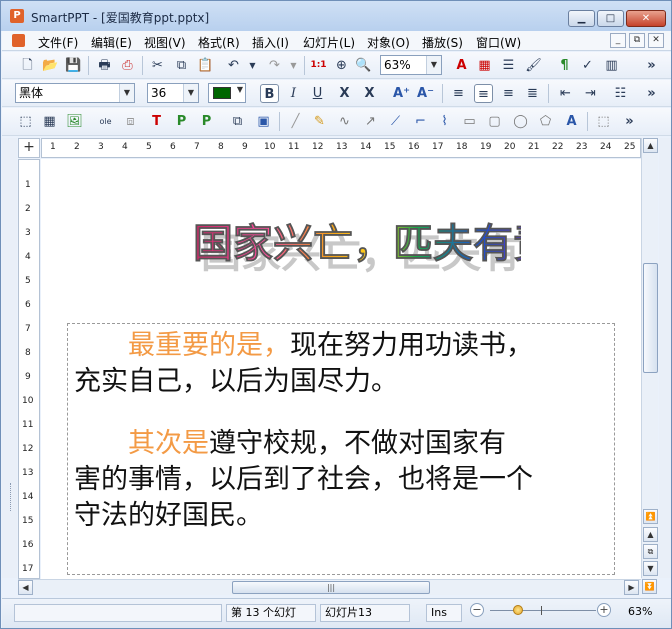 The height and width of the screenshot is (629, 672). What do you see at coordinates (646, 18) in the screenshot?
I see `close-button: ✕` at bounding box center [646, 18].